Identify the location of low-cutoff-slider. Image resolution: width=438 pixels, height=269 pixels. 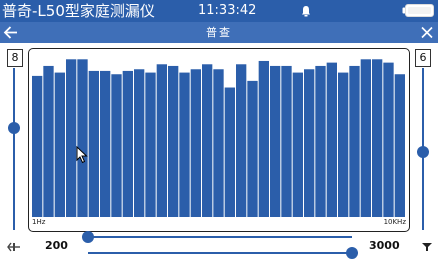
(220, 237).